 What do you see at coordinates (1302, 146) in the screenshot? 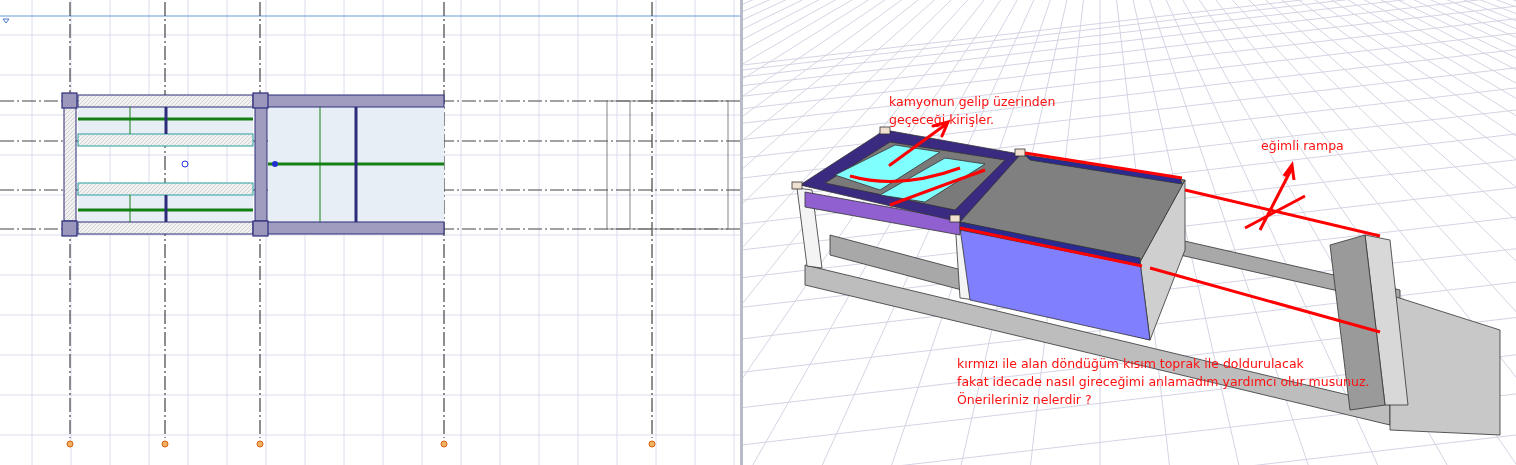
I see `annotation-text: eğimli rampa` at bounding box center [1302, 146].